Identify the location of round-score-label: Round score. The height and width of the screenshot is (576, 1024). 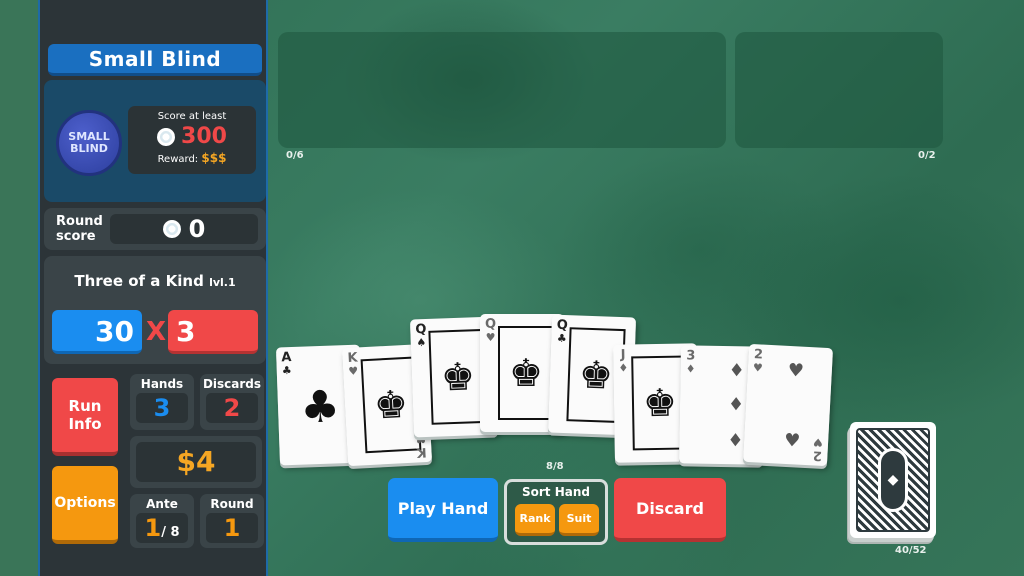
(79, 229).